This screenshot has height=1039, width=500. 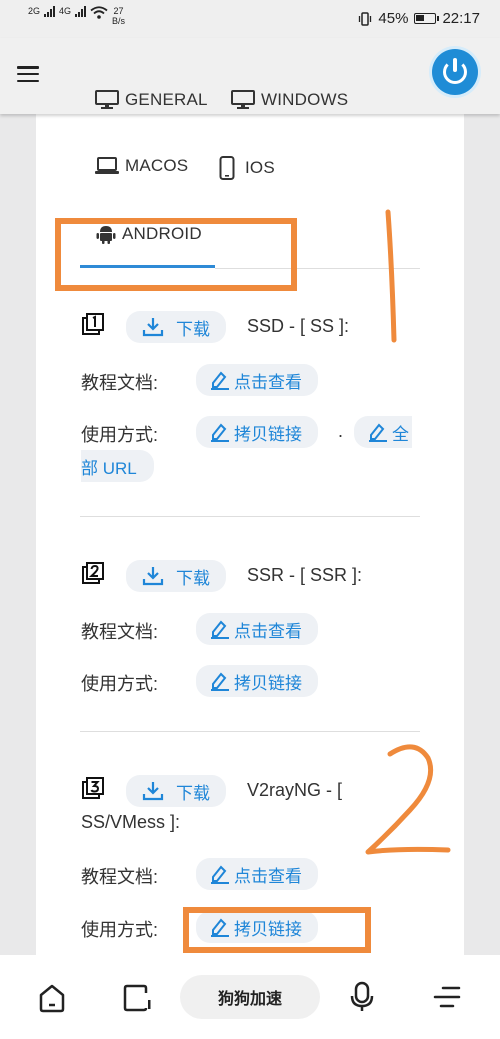 I want to click on section-title-v2rayng-line1: V2rayNG - [, so click(x=295, y=790).